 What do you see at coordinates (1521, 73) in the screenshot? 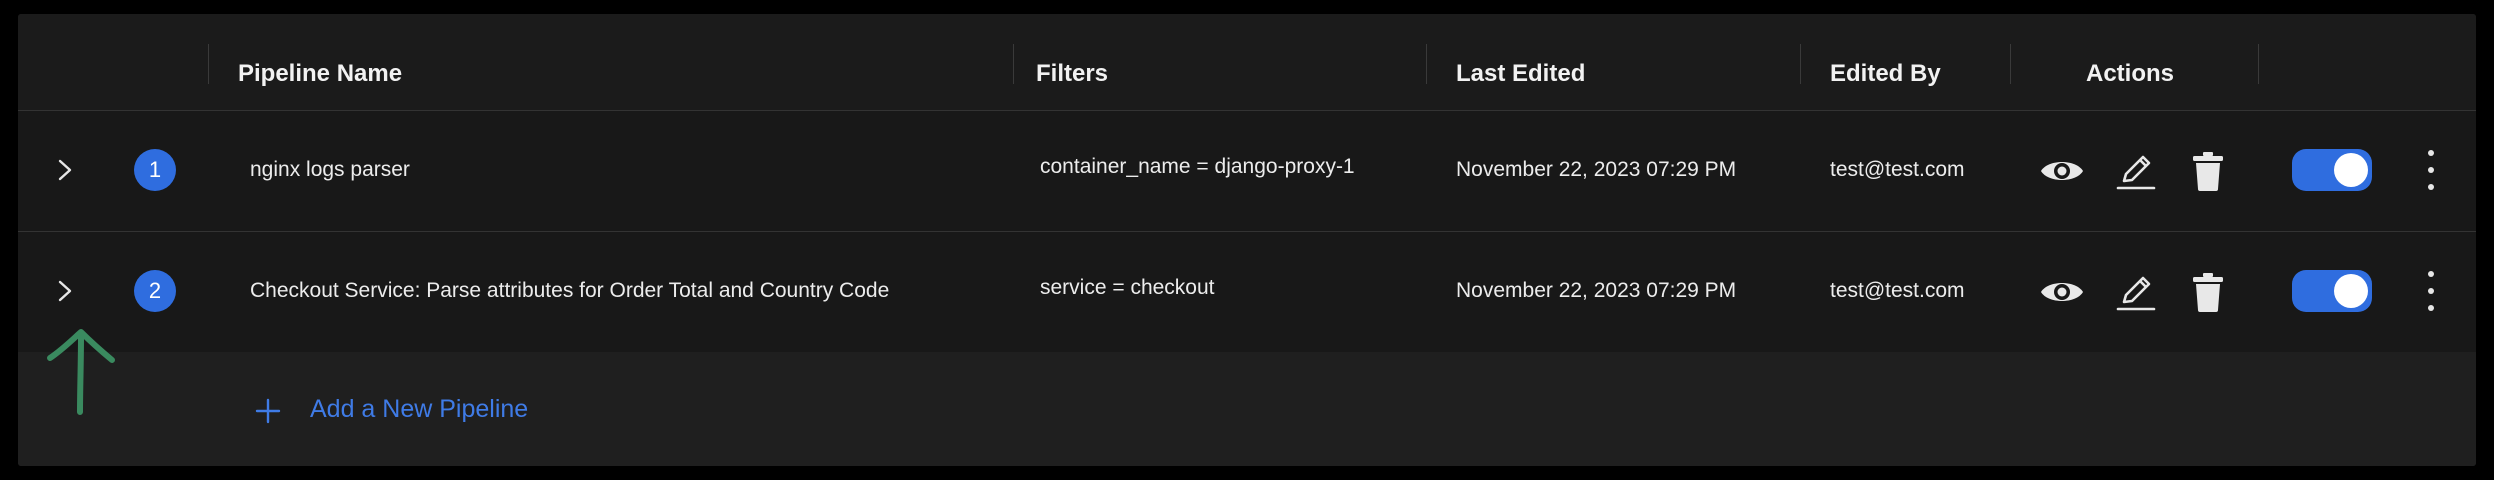
I see `header-last-edited: Last Edited` at bounding box center [1521, 73].